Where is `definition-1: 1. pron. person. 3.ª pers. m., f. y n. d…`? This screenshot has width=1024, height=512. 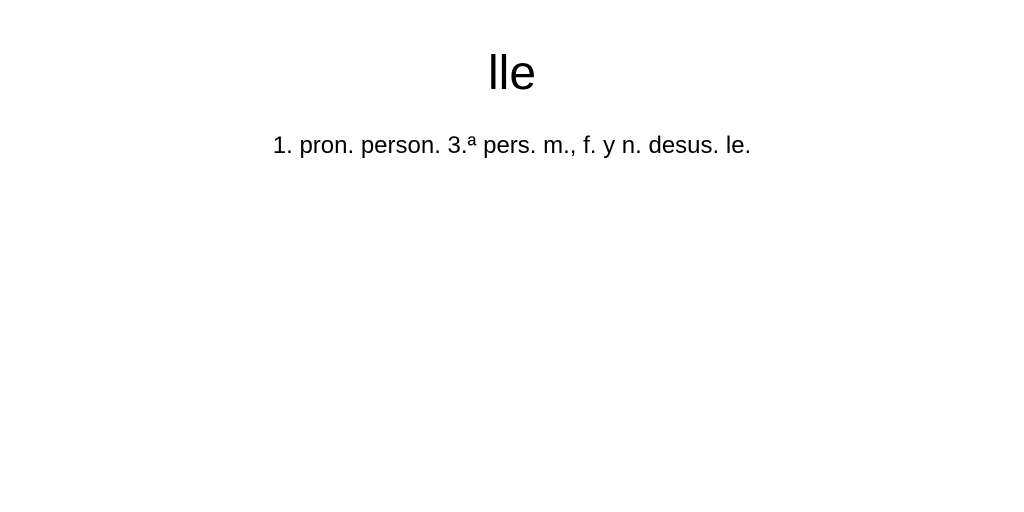 definition-1: 1. pron. person. 3.ª pers. m., f. y n. d… is located at coordinates (512, 145).